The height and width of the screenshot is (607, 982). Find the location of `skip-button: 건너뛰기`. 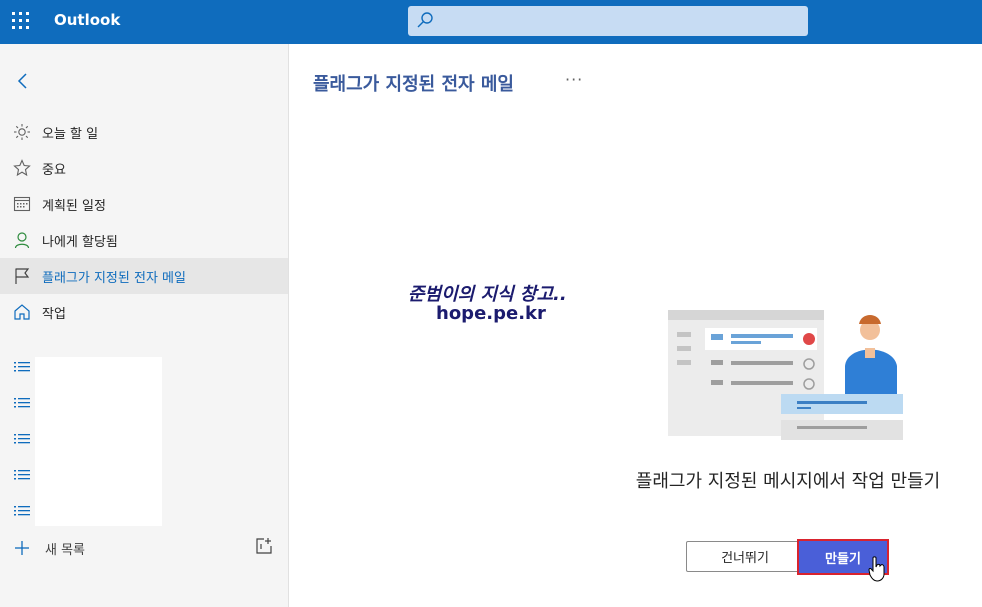

skip-button: 건너뛰기 is located at coordinates (745, 556).